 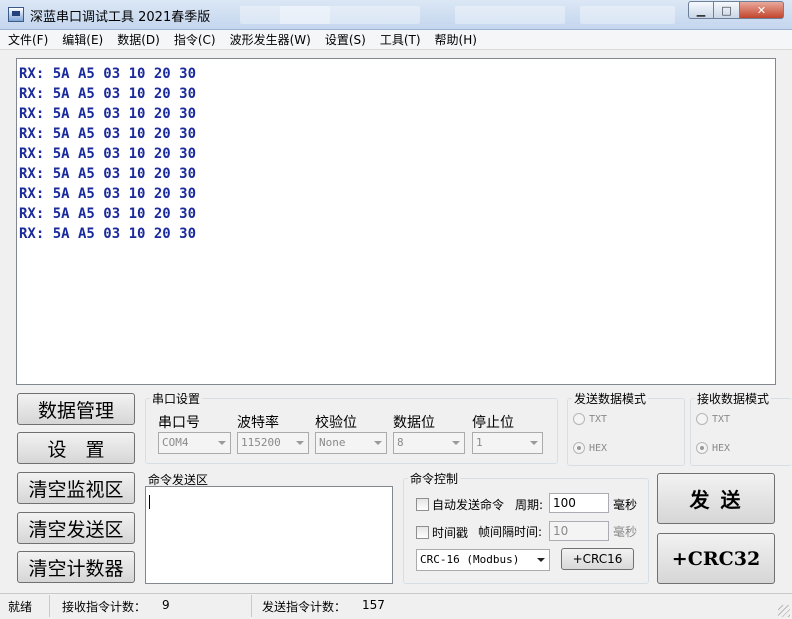 What do you see at coordinates (345, 39) in the screenshot?
I see `menu-settings: 设置(S)` at bounding box center [345, 39].